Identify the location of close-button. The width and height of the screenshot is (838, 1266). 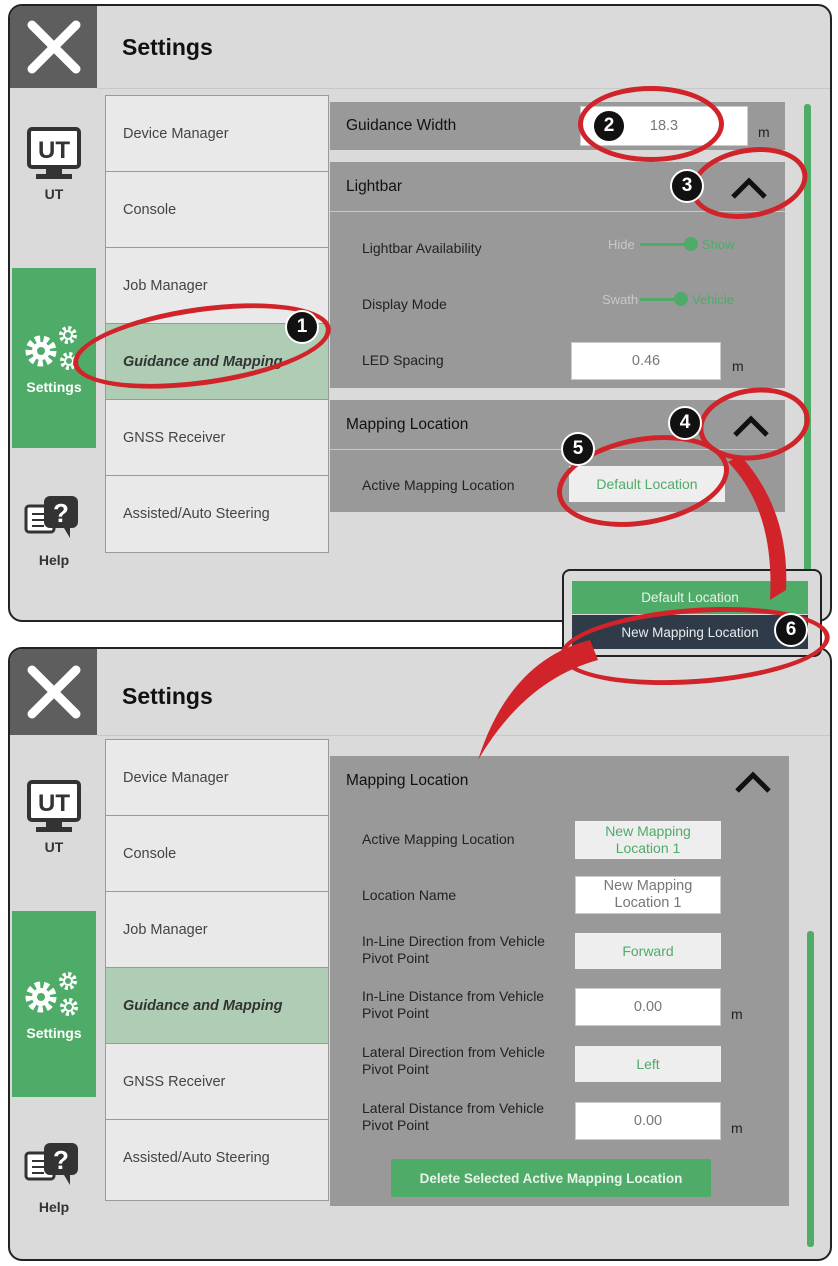
(53, 47).